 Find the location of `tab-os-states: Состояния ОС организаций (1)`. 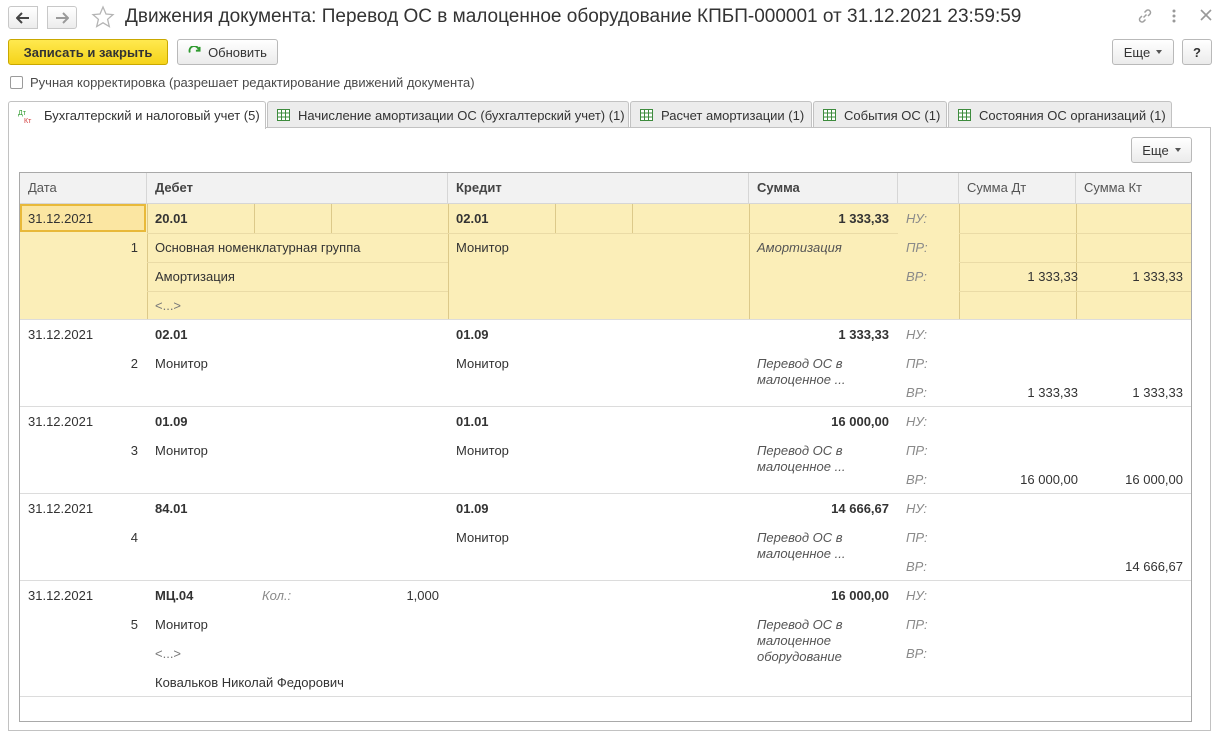

tab-os-states: Состояния ОС организаций (1) is located at coordinates (1060, 114).